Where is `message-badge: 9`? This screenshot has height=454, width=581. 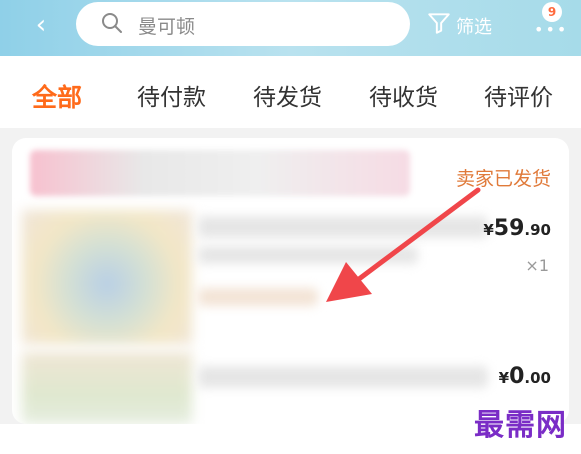 message-badge: 9 is located at coordinates (552, 12).